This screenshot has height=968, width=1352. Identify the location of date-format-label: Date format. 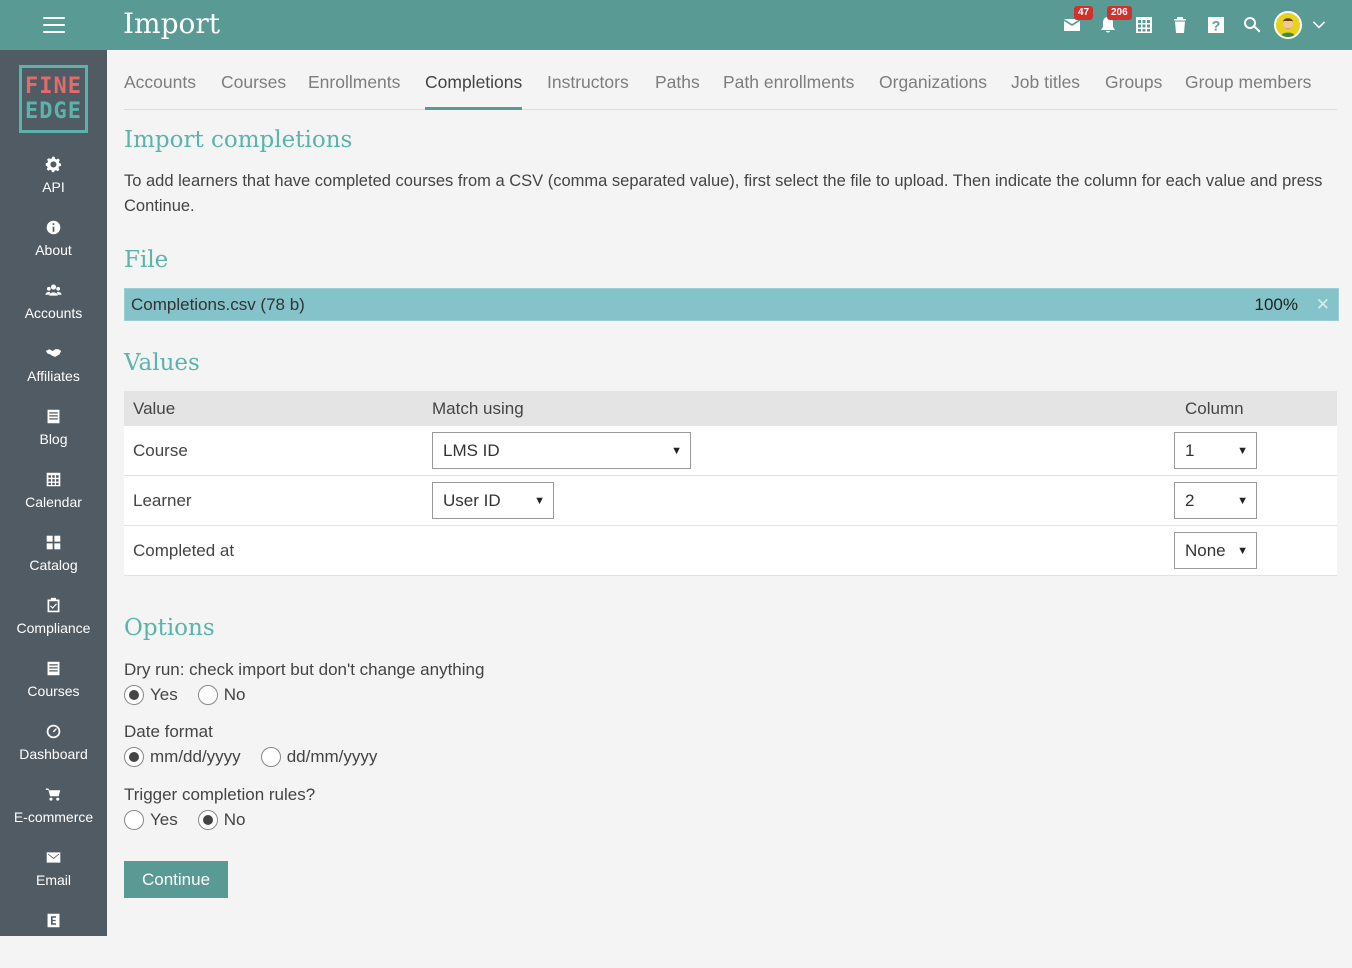
(168, 731).